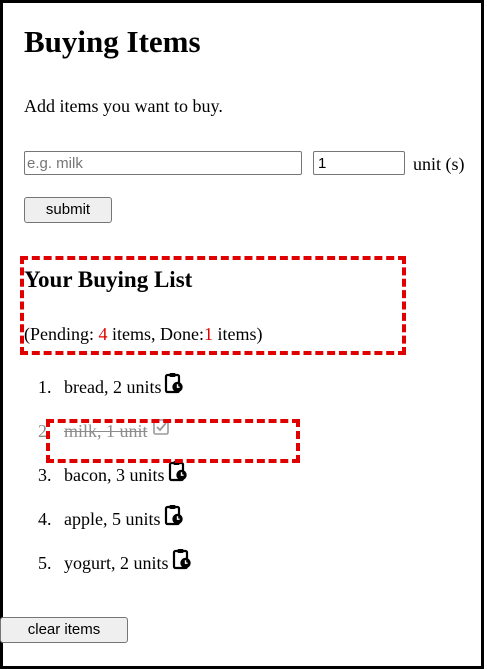  What do you see at coordinates (45, 431) in the screenshot?
I see `list-item-number: 2.` at bounding box center [45, 431].